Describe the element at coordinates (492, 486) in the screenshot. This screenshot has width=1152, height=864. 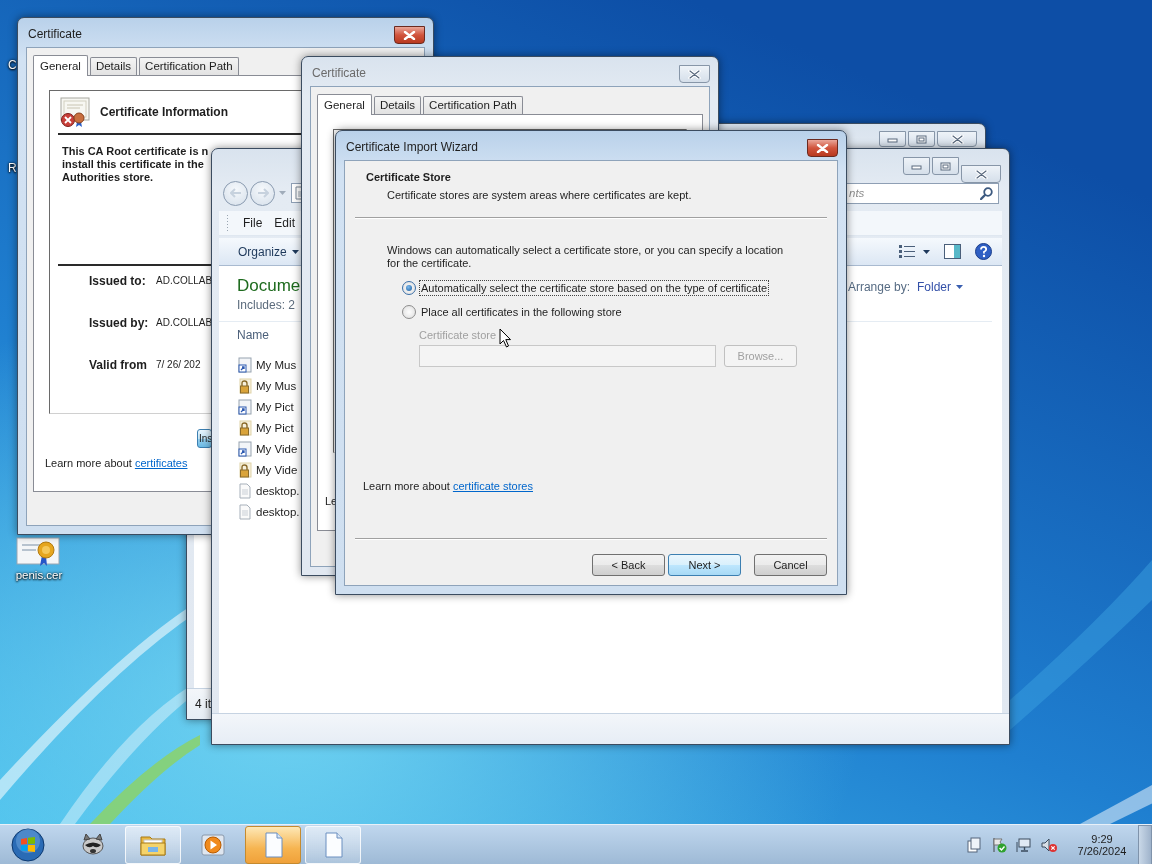
I see `help-link: certificate stores` at that location.